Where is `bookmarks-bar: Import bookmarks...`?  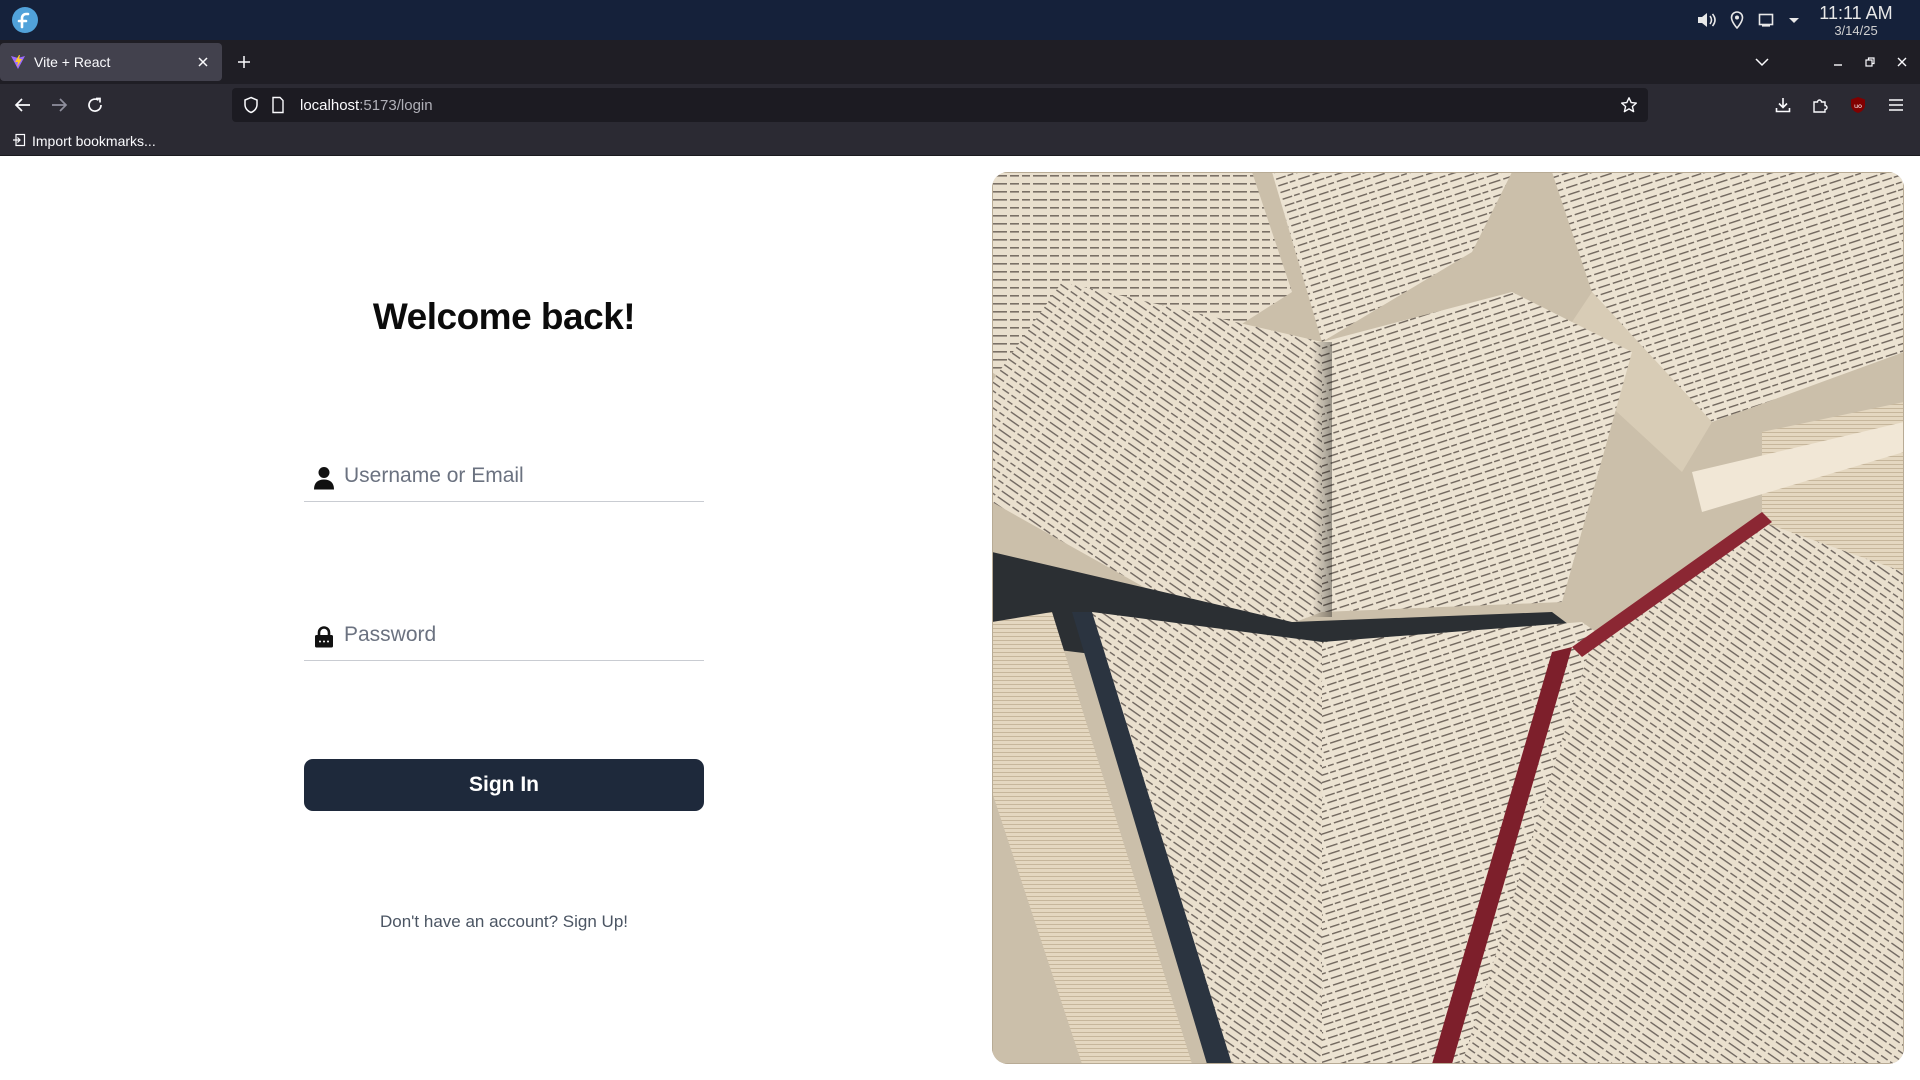 bookmarks-bar: Import bookmarks... is located at coordinates (960, 141).